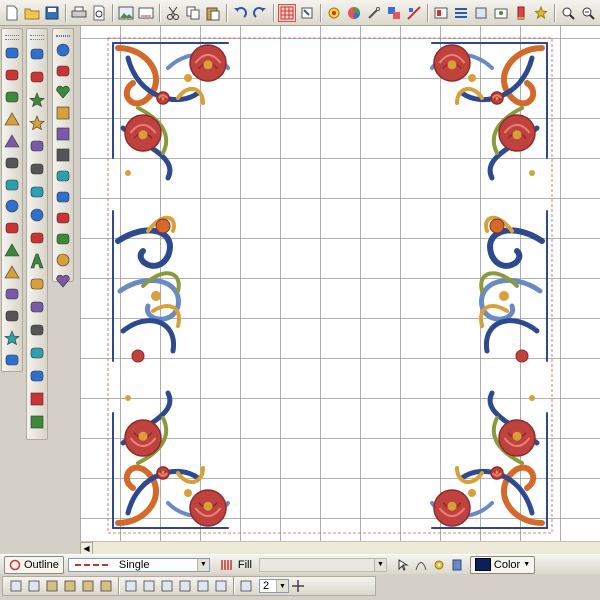 Image resolution: width=600 pixels, height=600 pixels. I want to click on star-fill-icon, so click(37, 123).